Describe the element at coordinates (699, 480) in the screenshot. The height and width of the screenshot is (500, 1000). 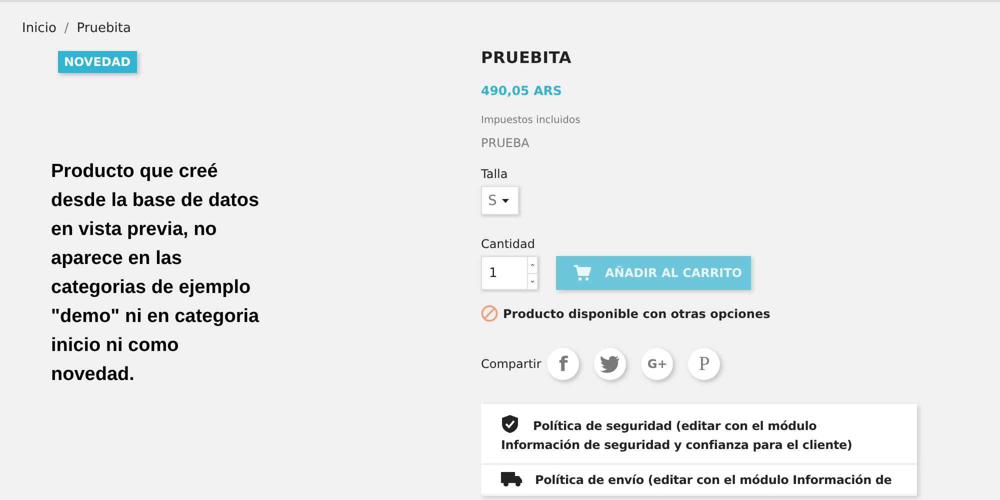
I see `policy-text: Política de envío (editar con el módulo Información de` at that location.